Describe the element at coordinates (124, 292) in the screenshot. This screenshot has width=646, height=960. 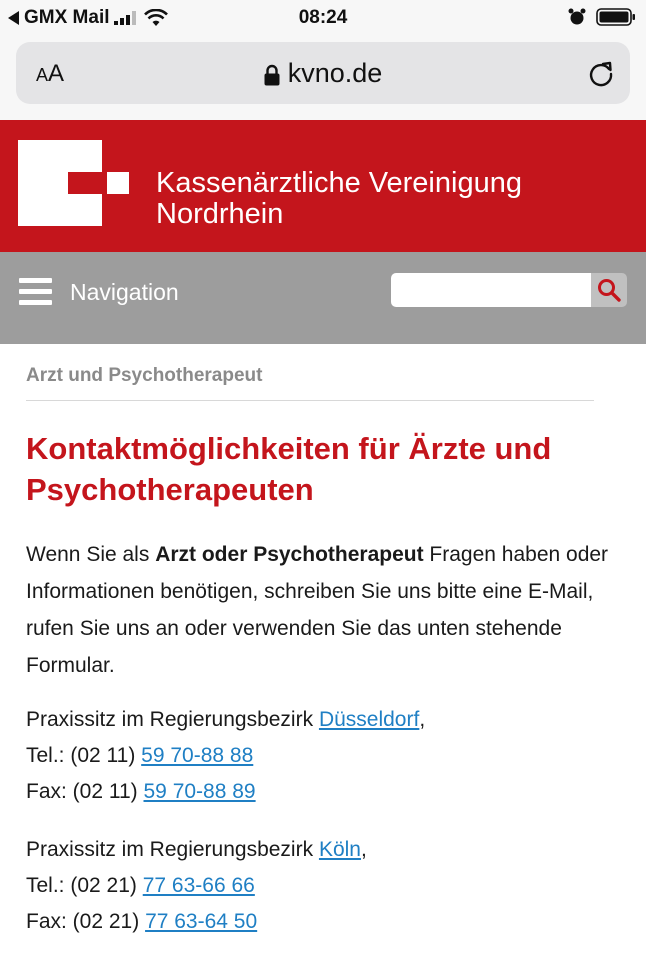
I see `navigation-toggle: Navigation` at that location.